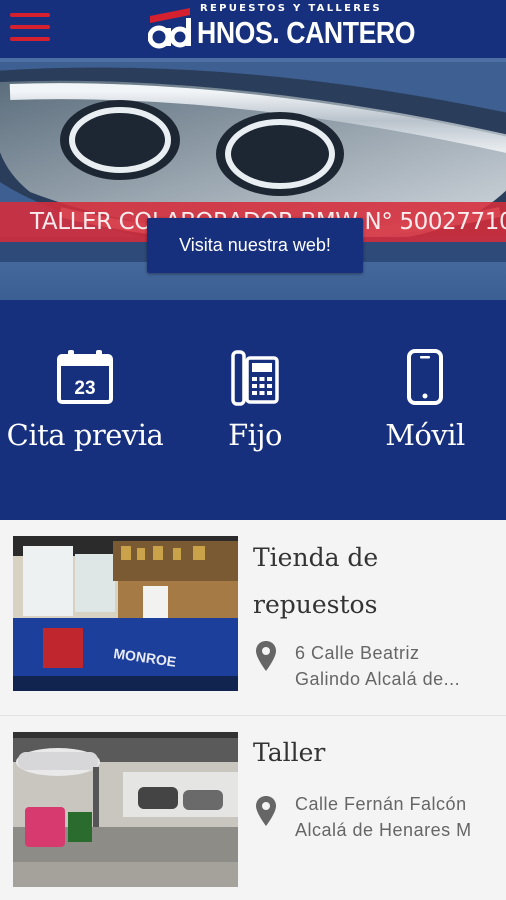 The width and height of the screenshot is (506, 900). What do you see at coordinates (169, 28) in the screenshot?
I see `ad-logo-mark` at bounding box center [169, 28].